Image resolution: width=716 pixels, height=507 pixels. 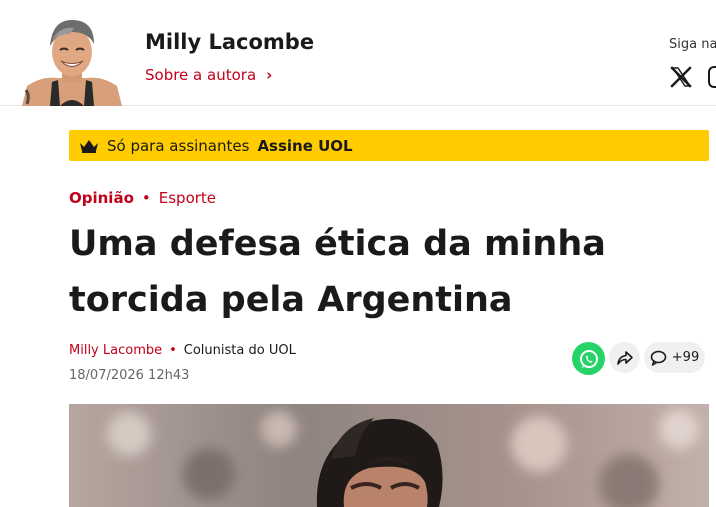 I want to click on whatsapp-share-button, so click(x=588, y=358).